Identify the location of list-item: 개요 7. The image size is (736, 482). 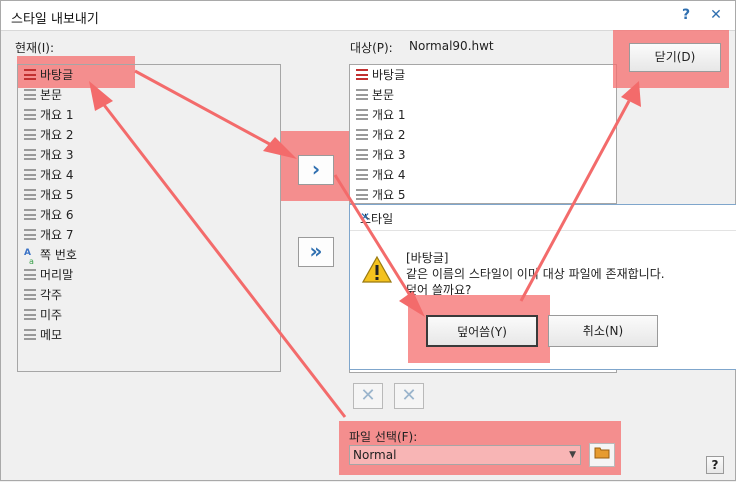
(49, 235).